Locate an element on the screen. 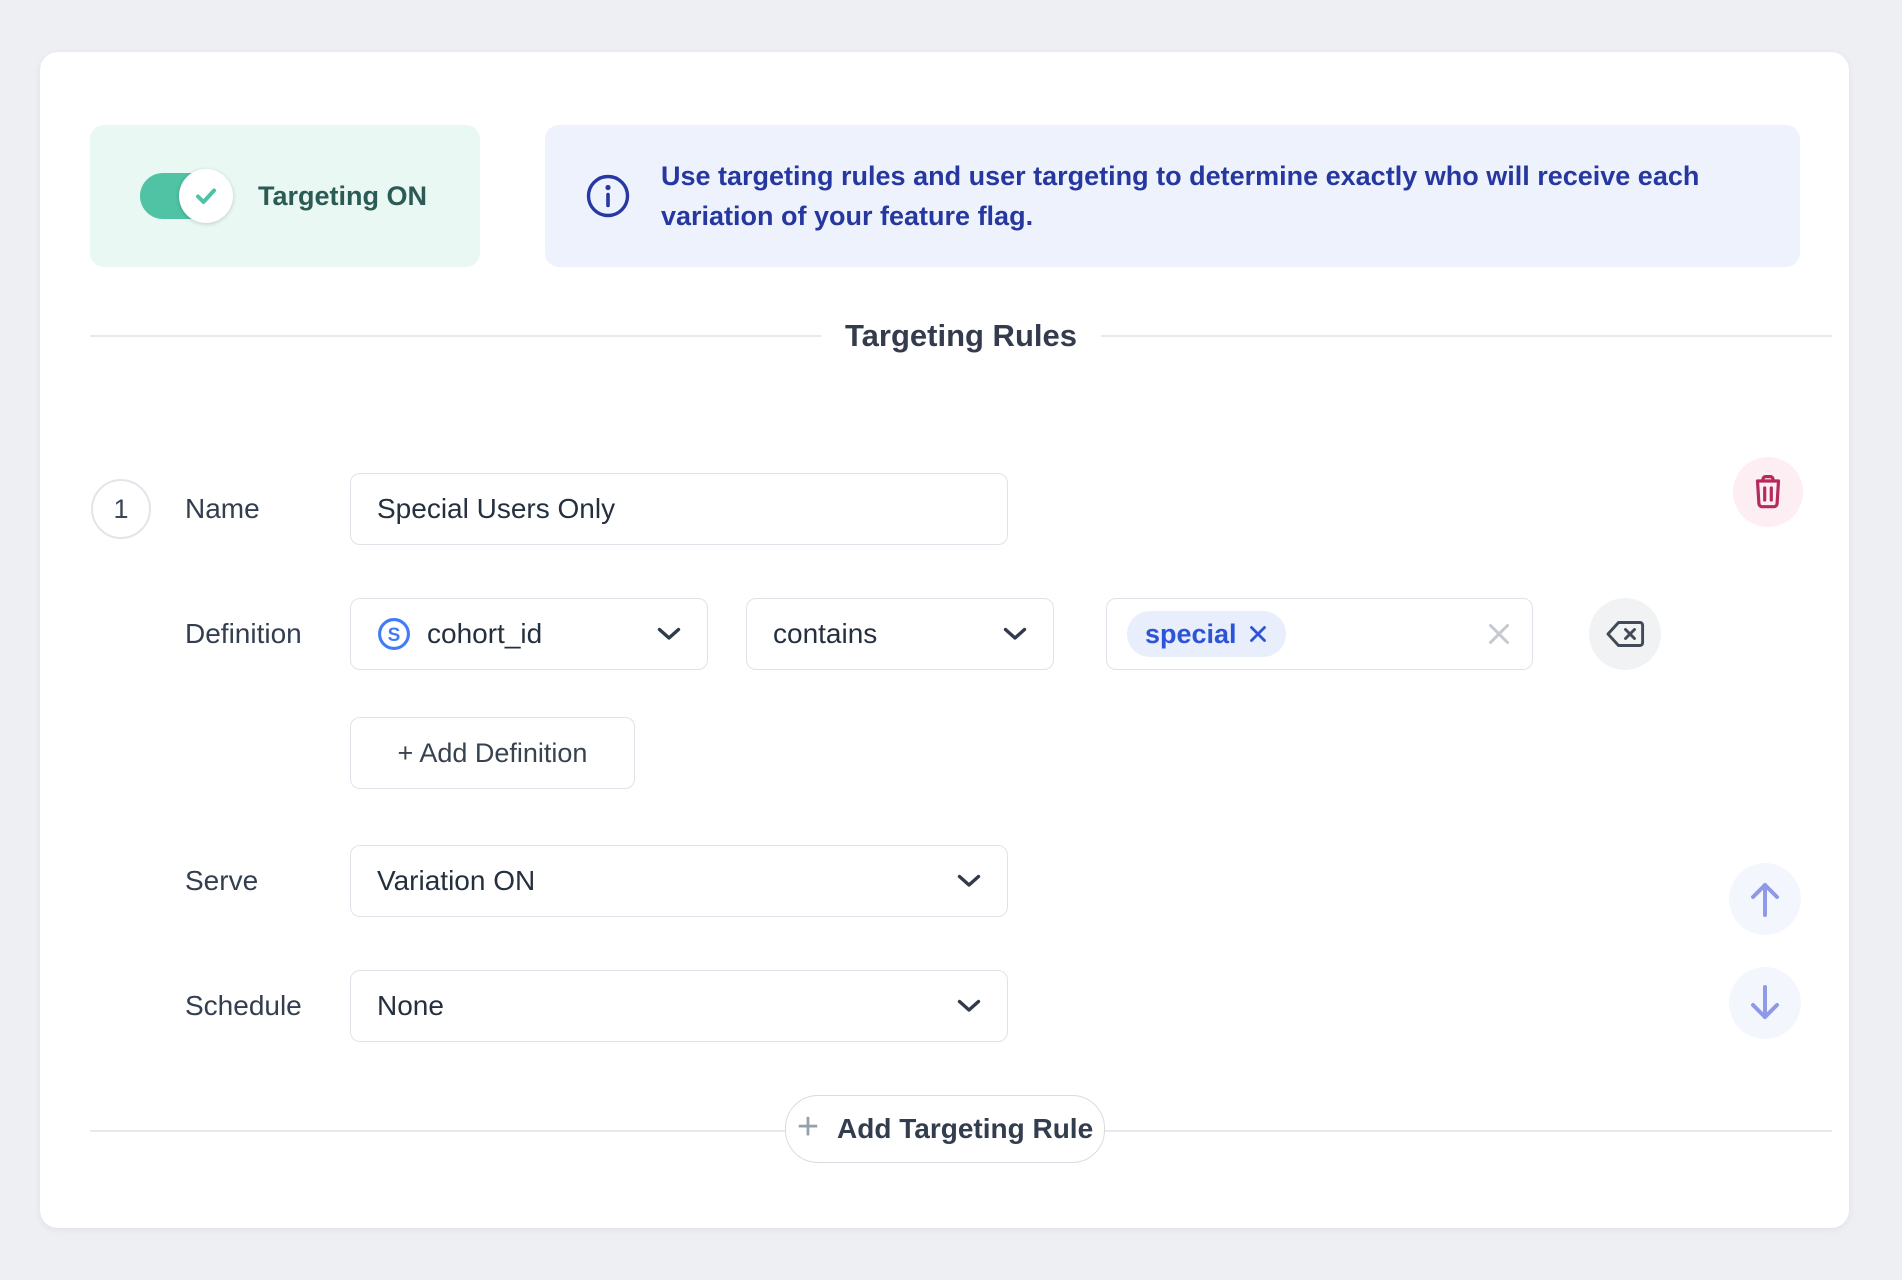 The width and height of the screenshot is (1902, 1280). rule-schedule-row: Schedule None is located at coordinates (596, 1006).